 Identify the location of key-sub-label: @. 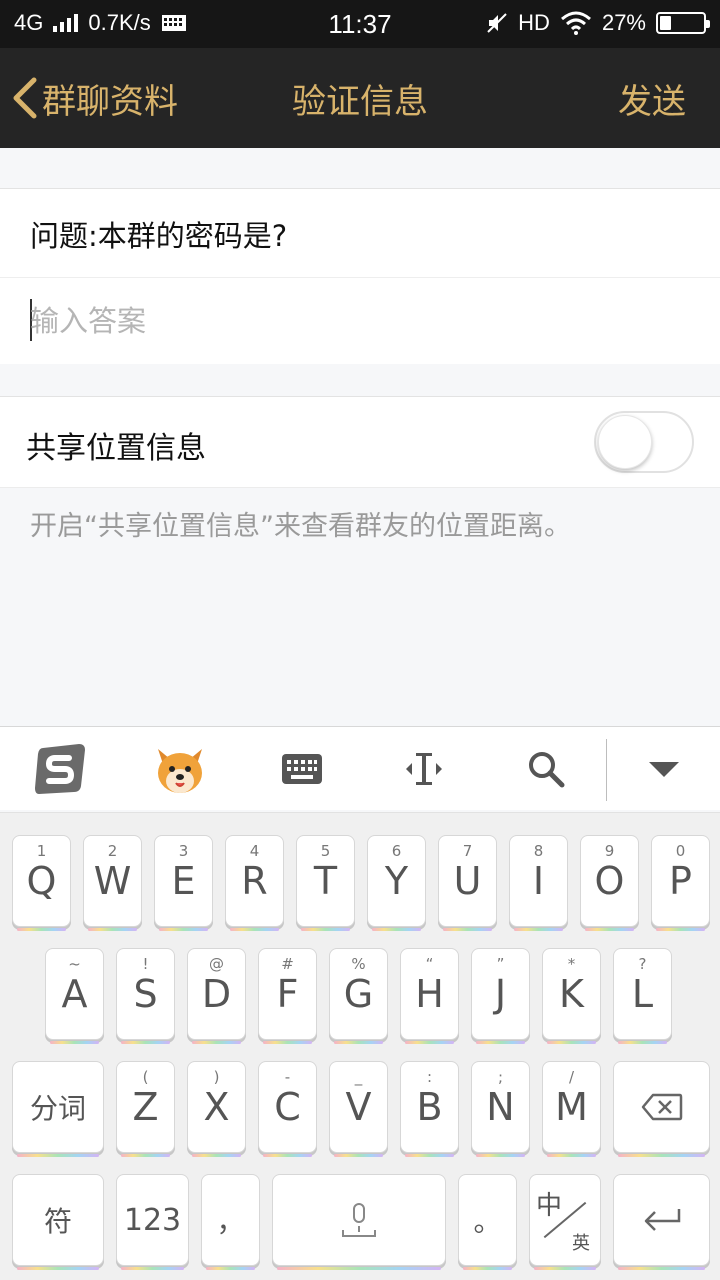
(216, 964).